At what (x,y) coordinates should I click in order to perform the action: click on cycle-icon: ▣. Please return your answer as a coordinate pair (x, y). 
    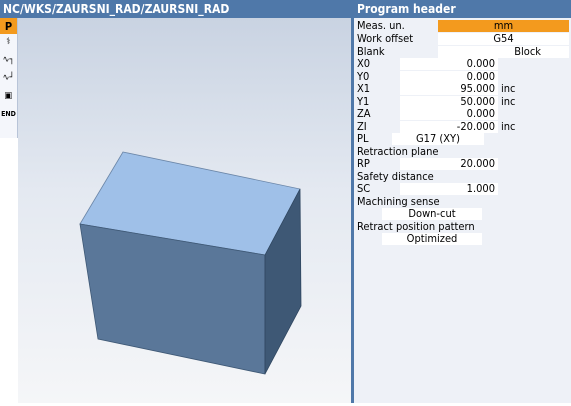
    Looking at the image, I should click on (8, 96).